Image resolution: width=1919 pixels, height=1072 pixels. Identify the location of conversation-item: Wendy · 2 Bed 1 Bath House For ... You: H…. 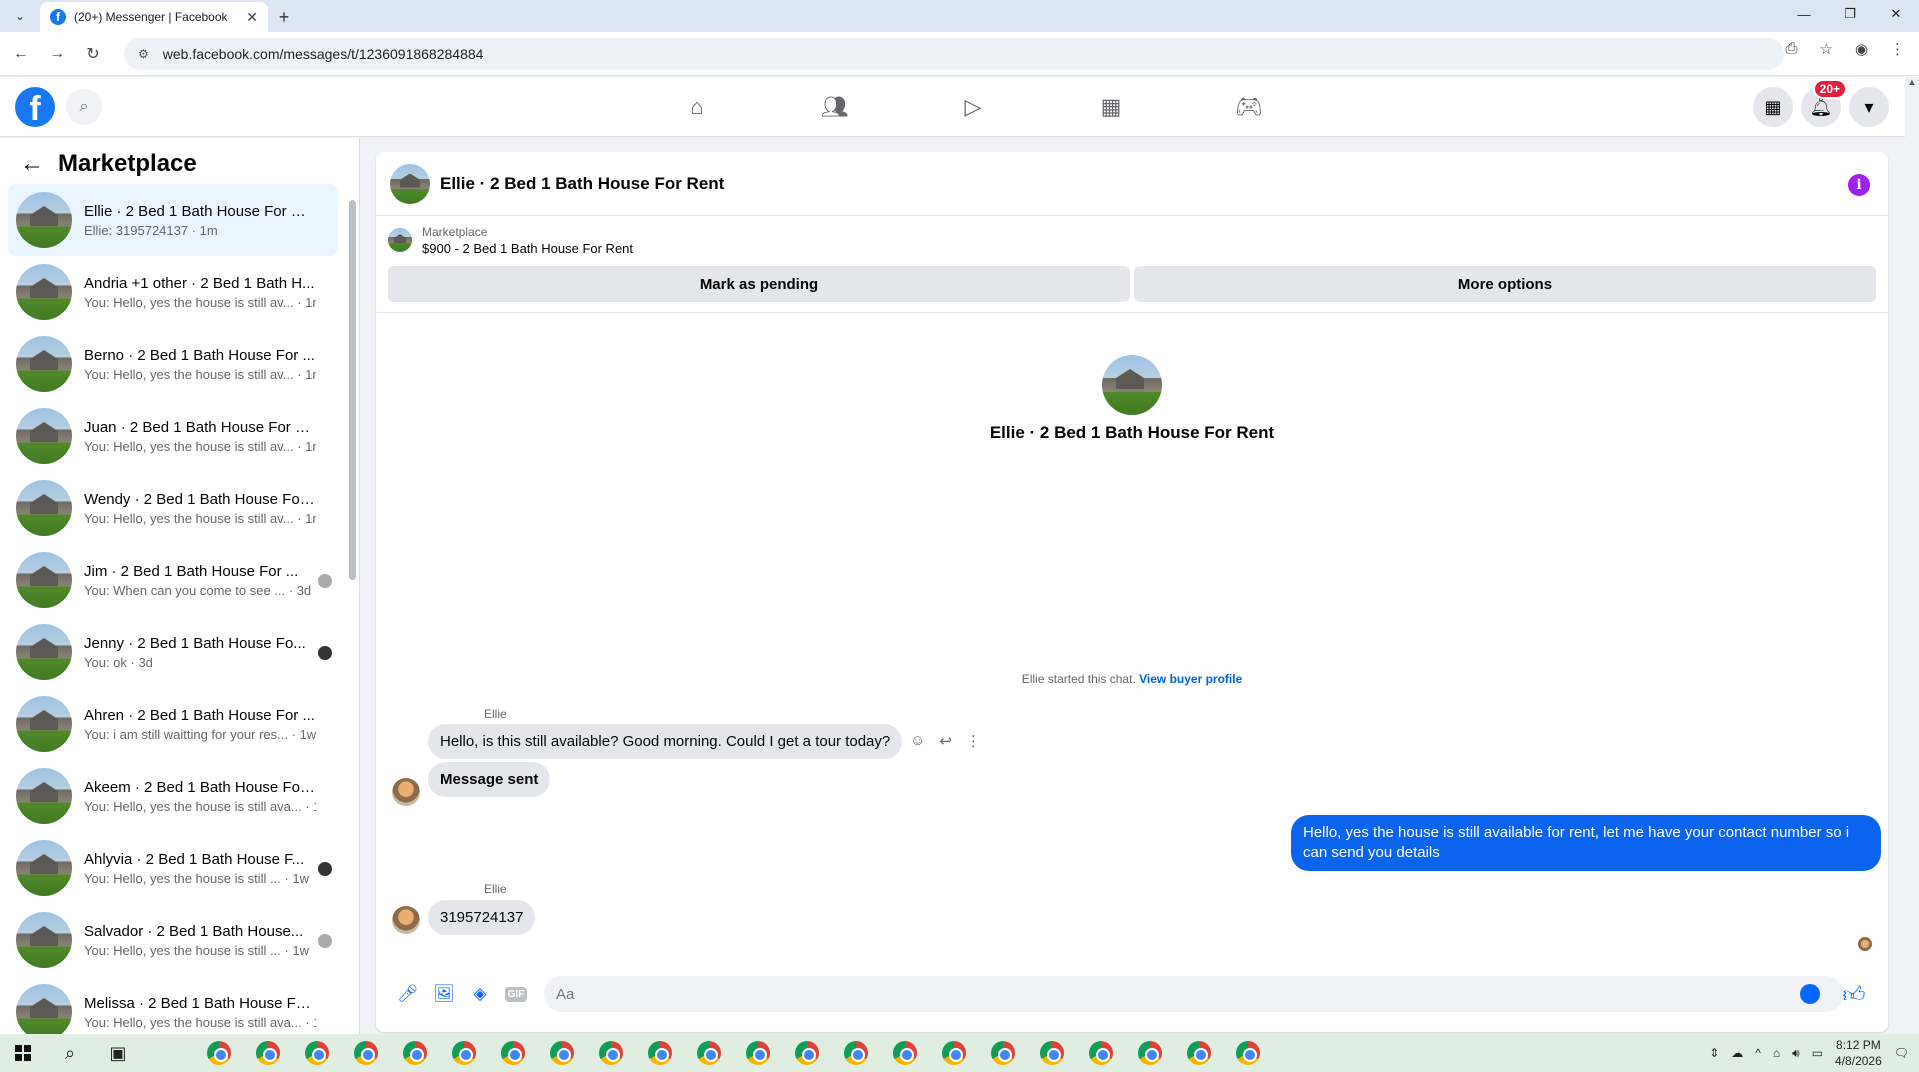
(173, 508).